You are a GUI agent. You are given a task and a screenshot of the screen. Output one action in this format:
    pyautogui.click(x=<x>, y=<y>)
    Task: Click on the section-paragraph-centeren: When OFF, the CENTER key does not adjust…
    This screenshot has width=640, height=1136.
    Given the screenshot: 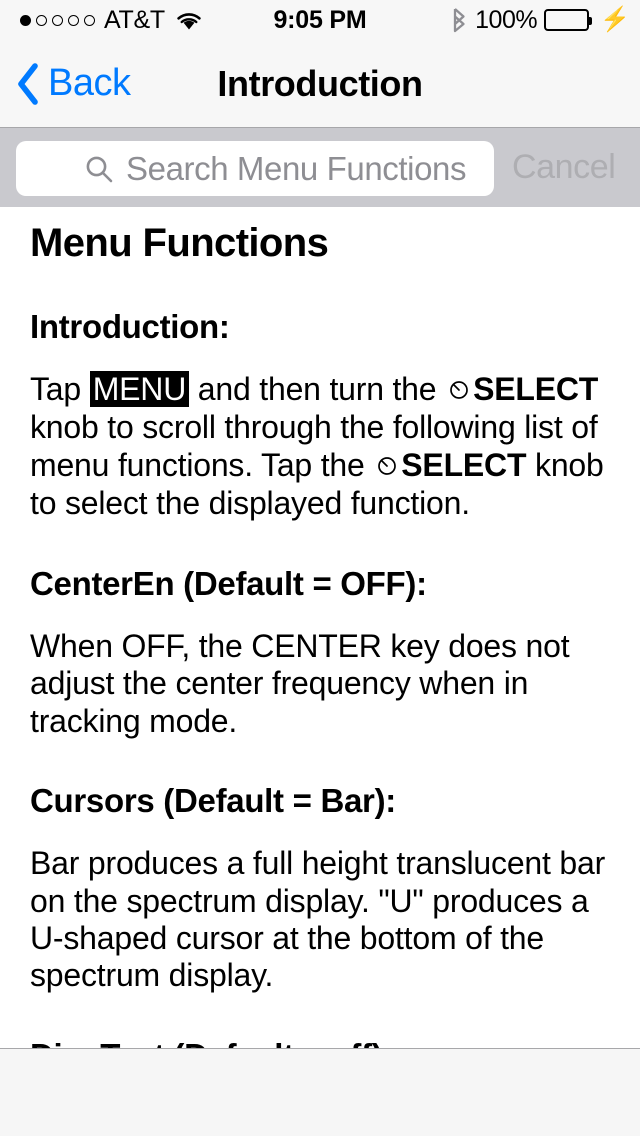 What is the action you would take?
    pyautogui.click(x=300, y=683)
    